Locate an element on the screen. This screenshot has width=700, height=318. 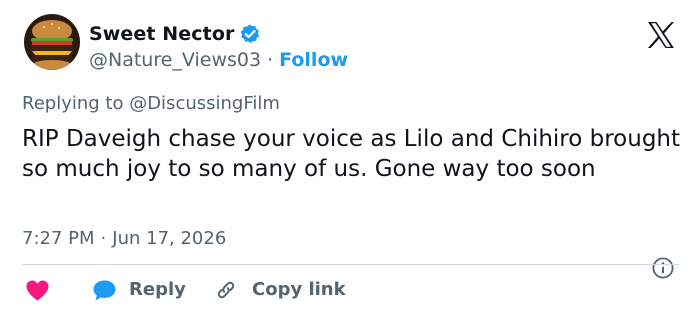
x-logo-icon is located at coordinates (661, 35).